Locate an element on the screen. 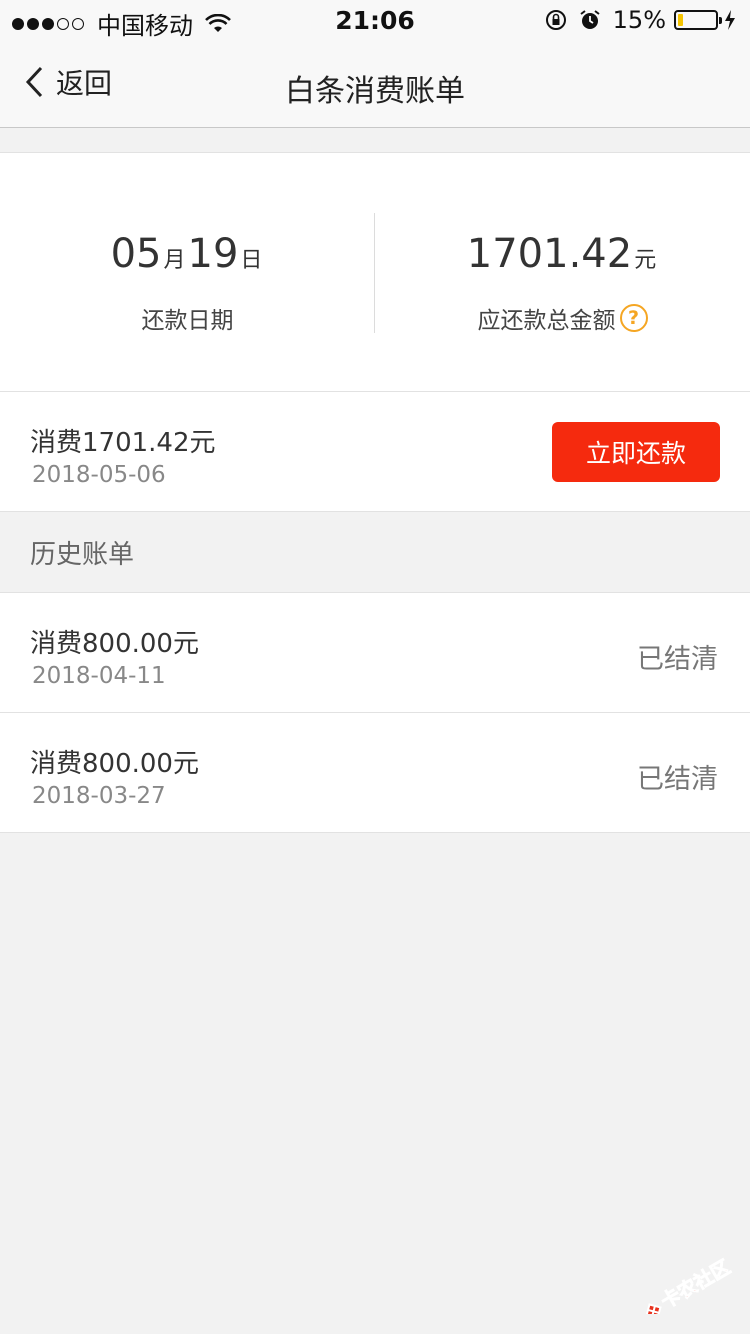 This screenshot has width=750, height=1334. repayment-day: 19 is located at coordinates (213, 254).